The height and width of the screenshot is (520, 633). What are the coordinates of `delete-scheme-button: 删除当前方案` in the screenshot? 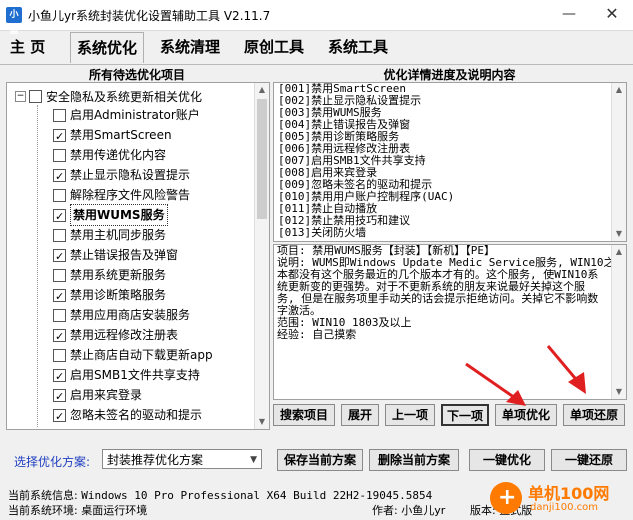 It's located at (414, 460).